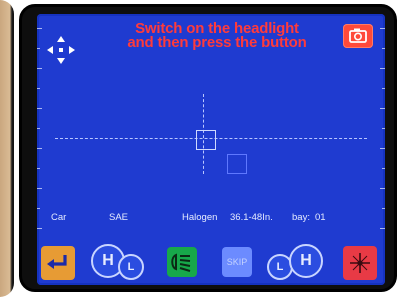 Image resolution: width=403 pixels, height=297 pixels. I want to click on back-button, so click(58, 263).